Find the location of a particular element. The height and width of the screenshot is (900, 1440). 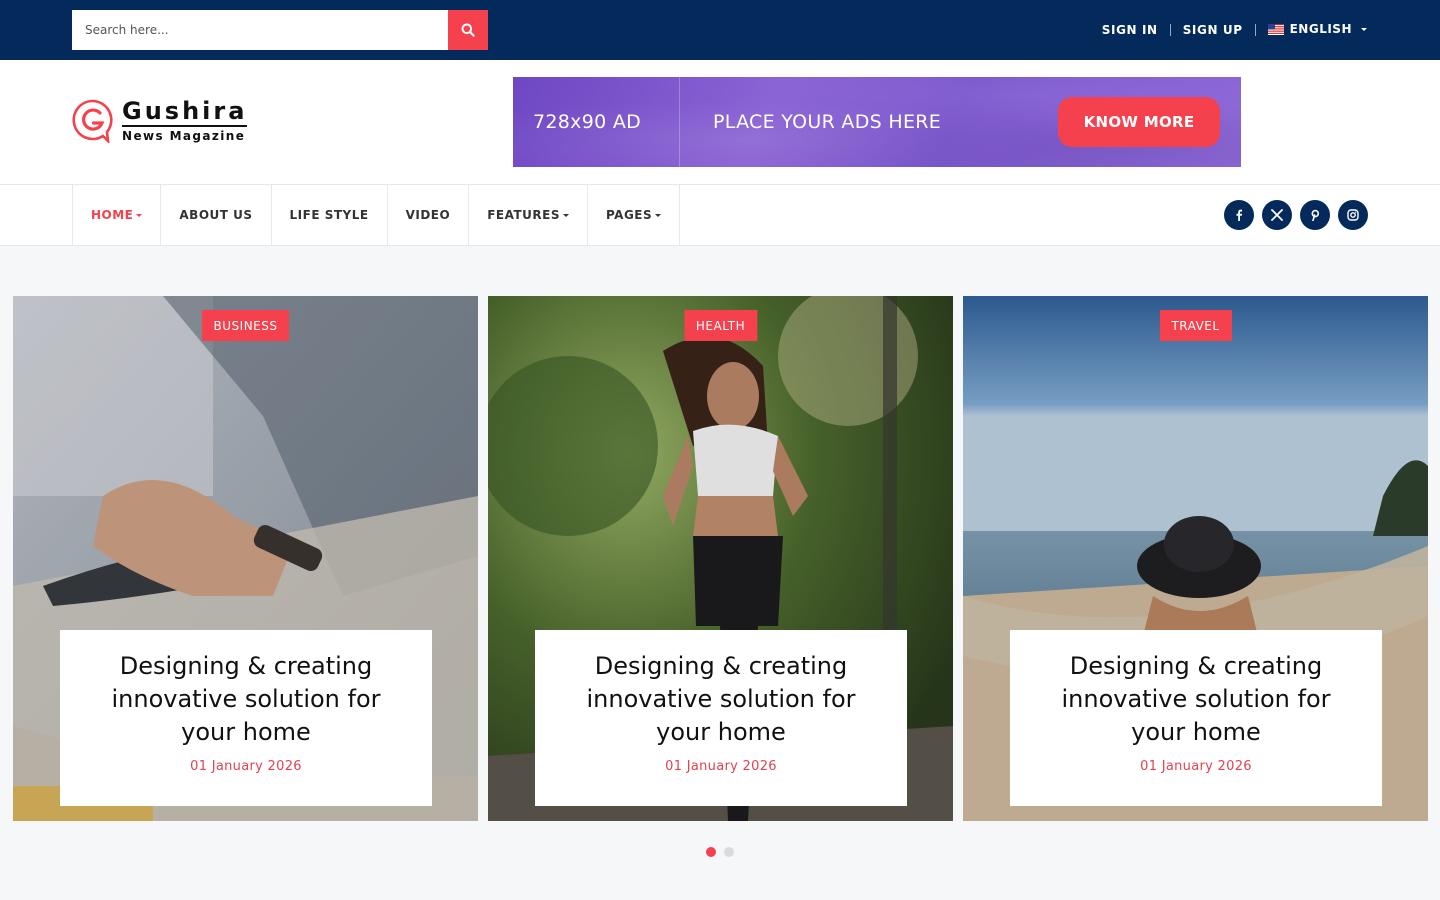

facebook-link is located at coordinates (1239, 215).